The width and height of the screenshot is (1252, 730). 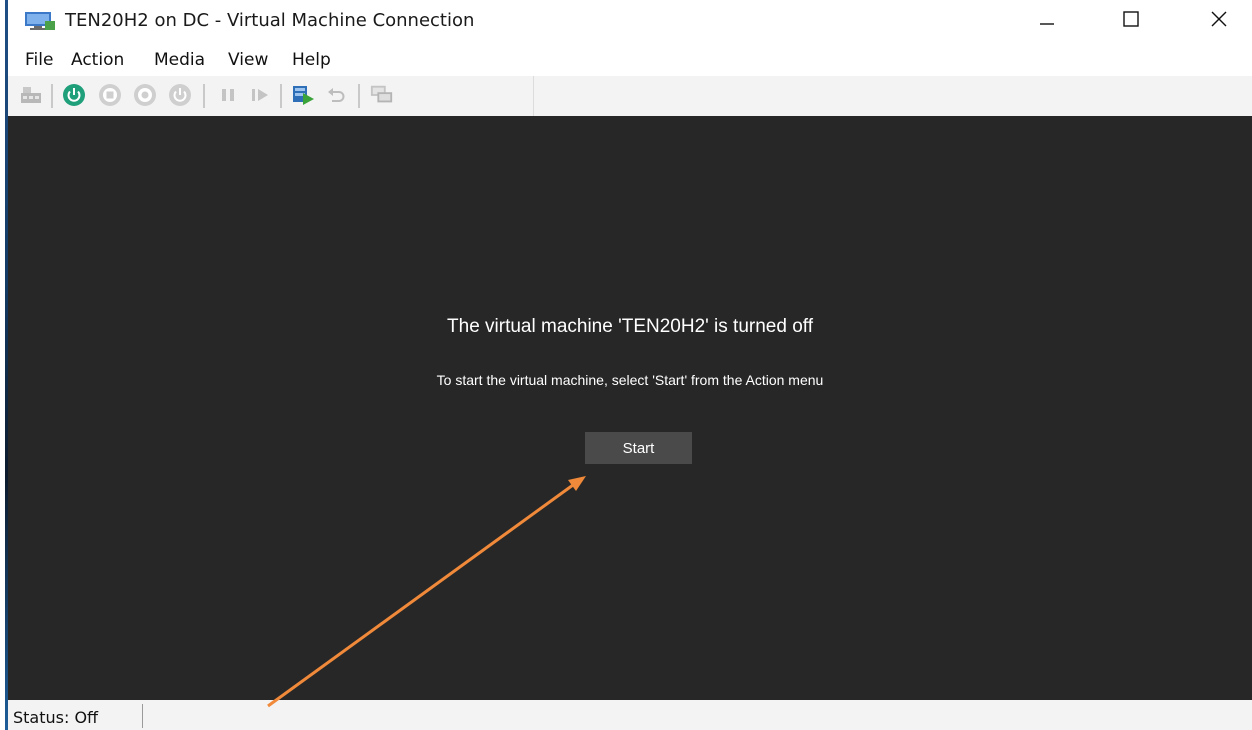 What do you see at coordinates (311, 60) in the screenshot?
I see `menu-help: Help` at bounding box center [311, 60].